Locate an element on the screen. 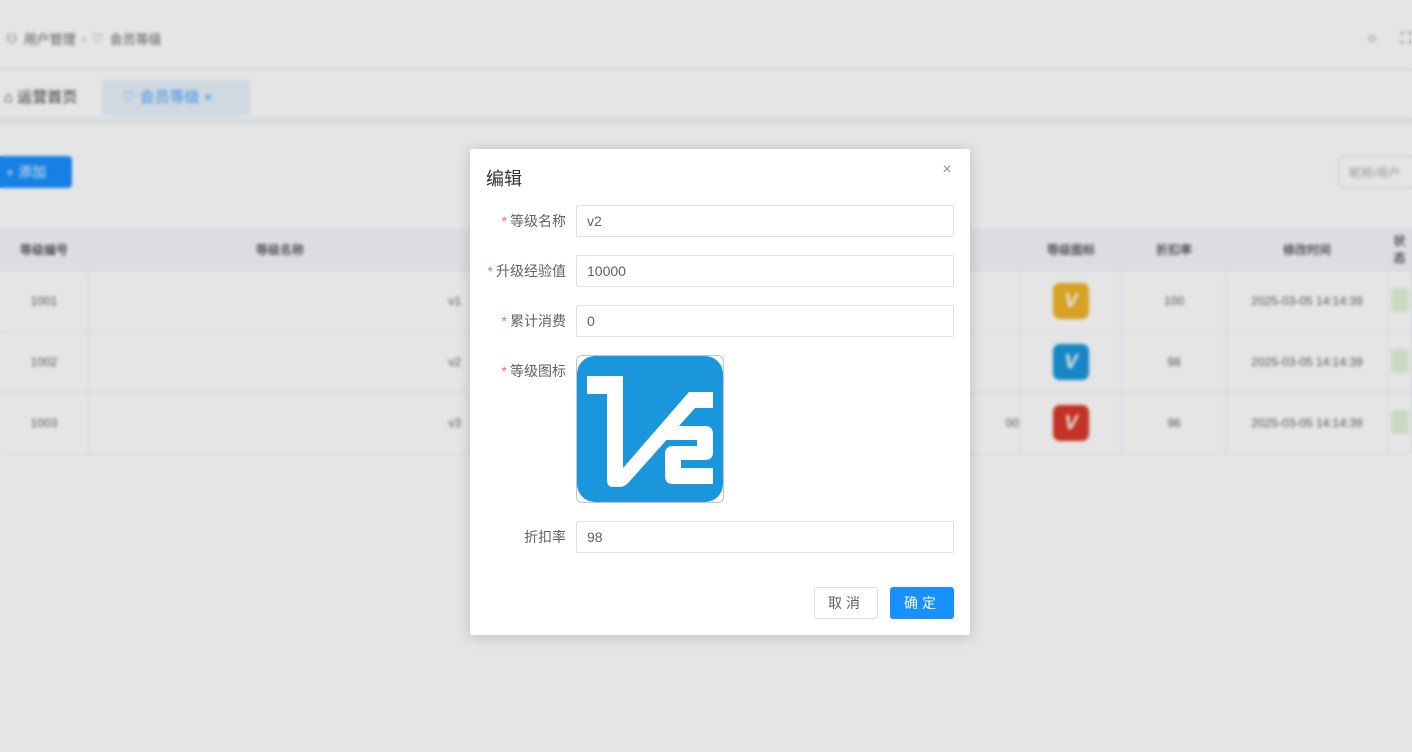 This screenshot has height=752, width=1412. v2-level-icon is located at coordinates (650, 429).